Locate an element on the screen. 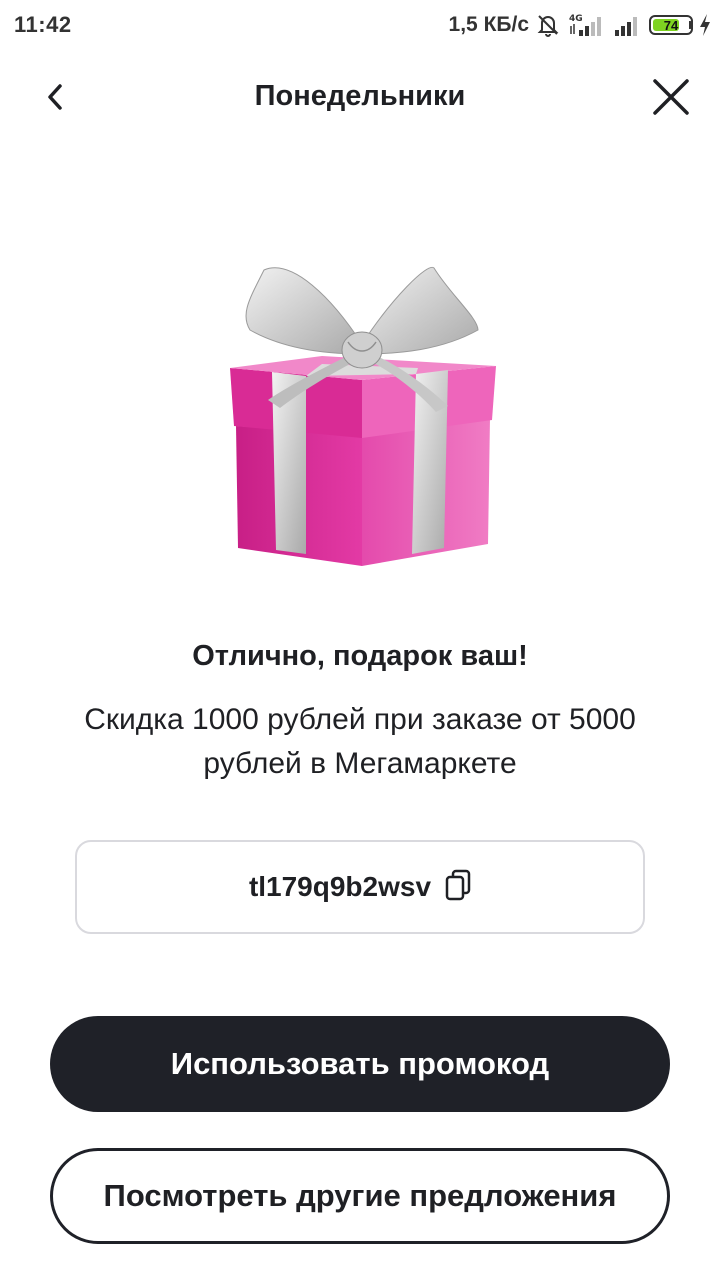  promo-code: tl179q9b2wsv is located at coordinates (340, 886).